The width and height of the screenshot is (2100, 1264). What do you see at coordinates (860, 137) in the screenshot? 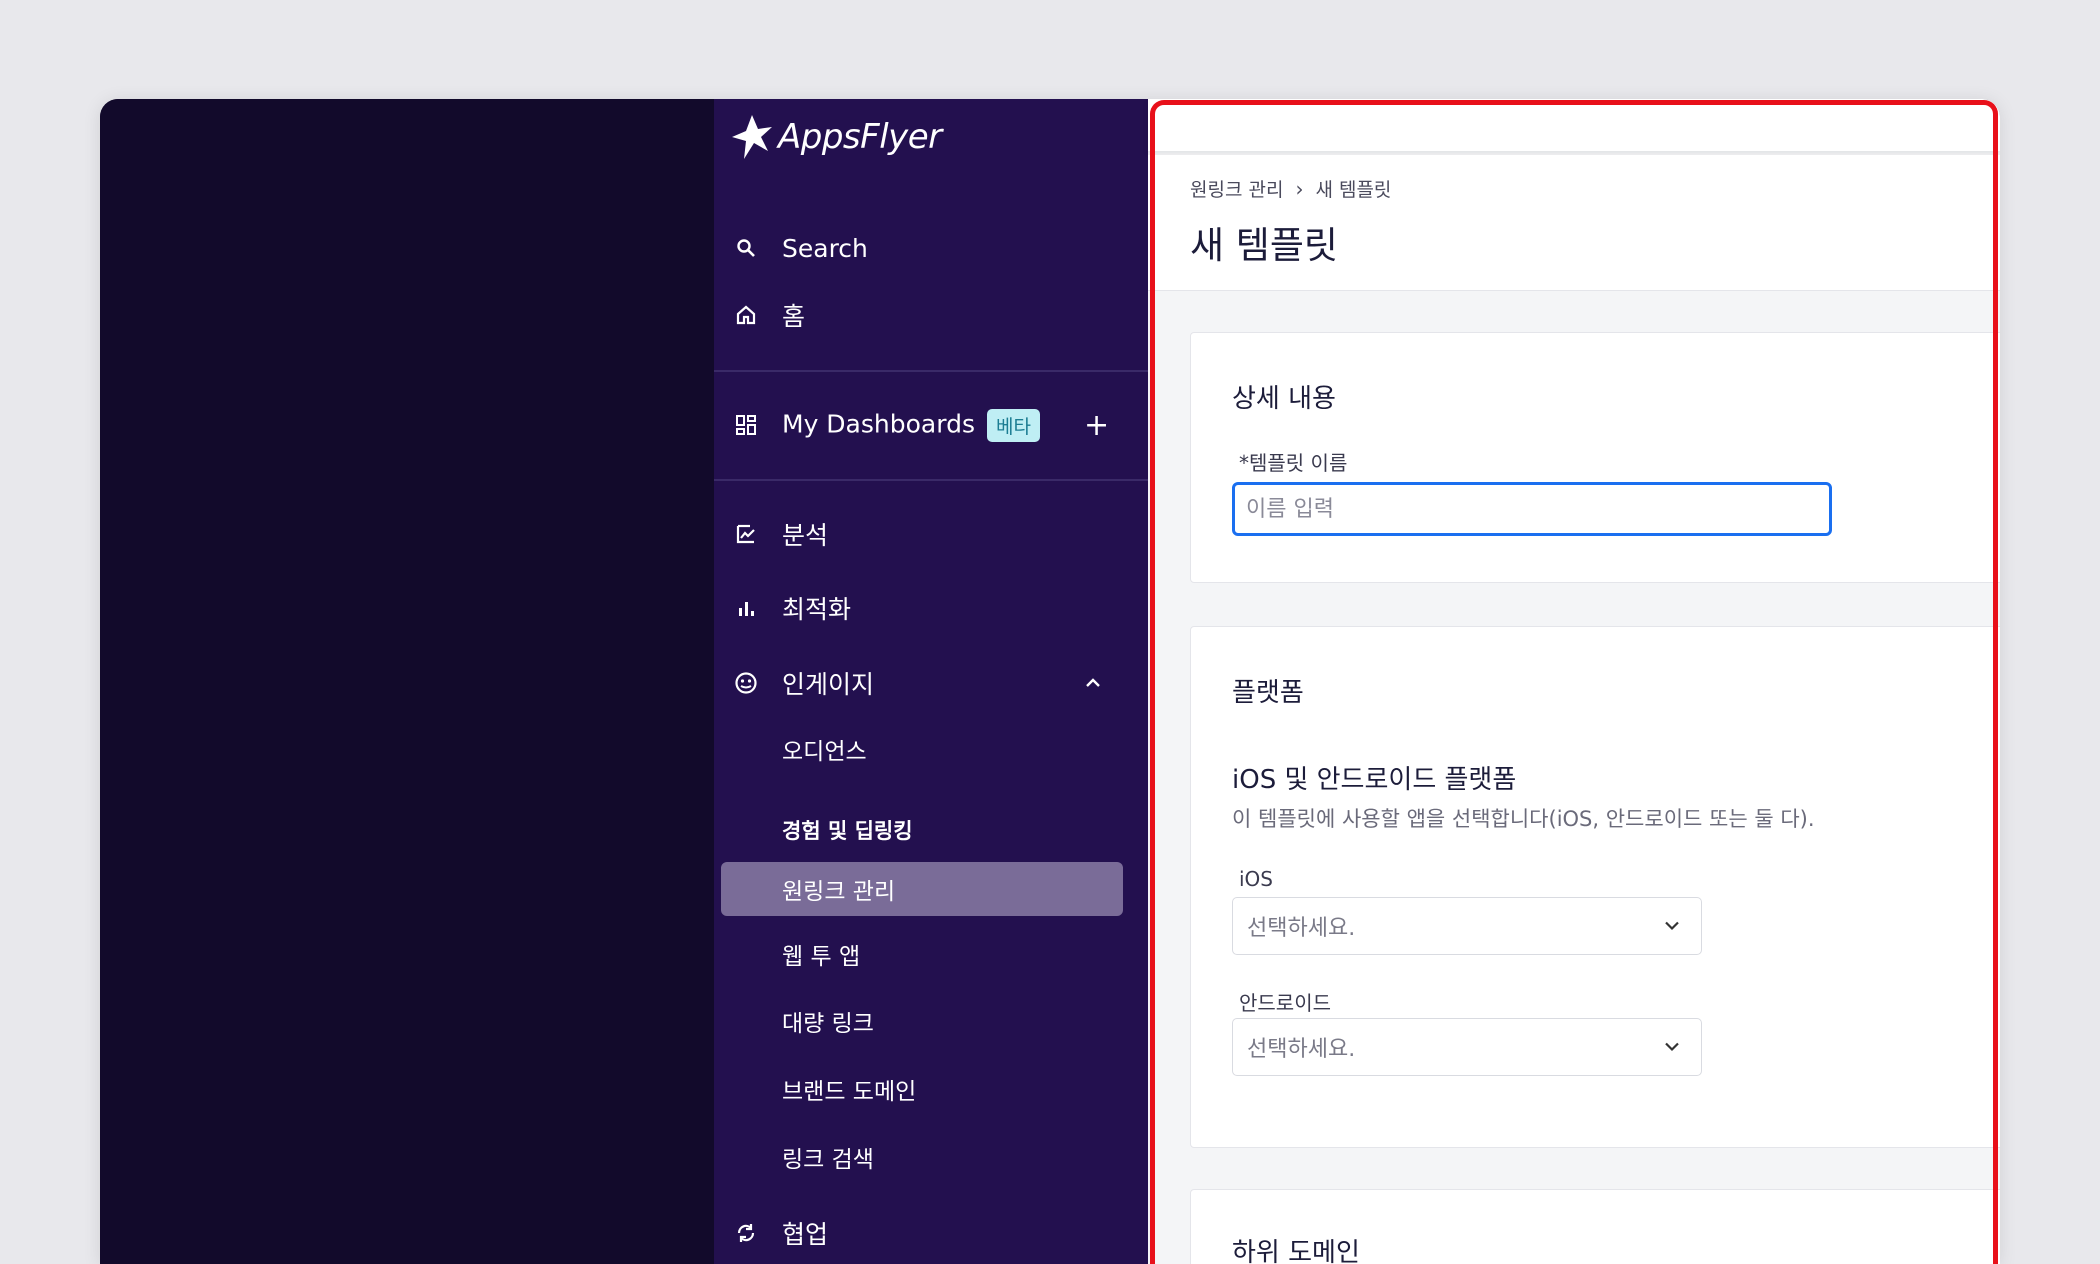
I see `brand-name: AppsFlyer` at bounding box center [860, 137].